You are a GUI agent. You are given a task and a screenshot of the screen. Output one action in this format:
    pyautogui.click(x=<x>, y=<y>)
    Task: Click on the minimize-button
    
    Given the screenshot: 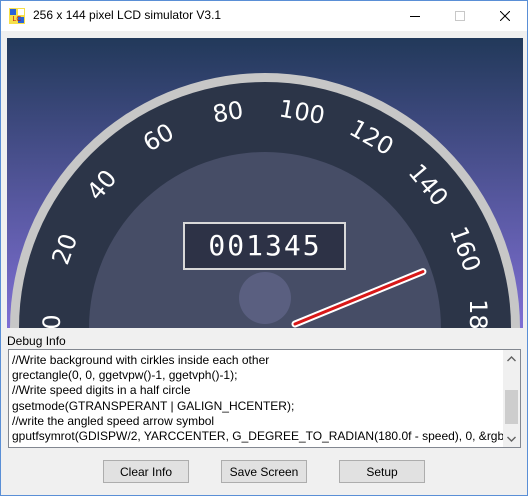 What is the action you would take?
    pyautogui.click(x=414, y=16)
    